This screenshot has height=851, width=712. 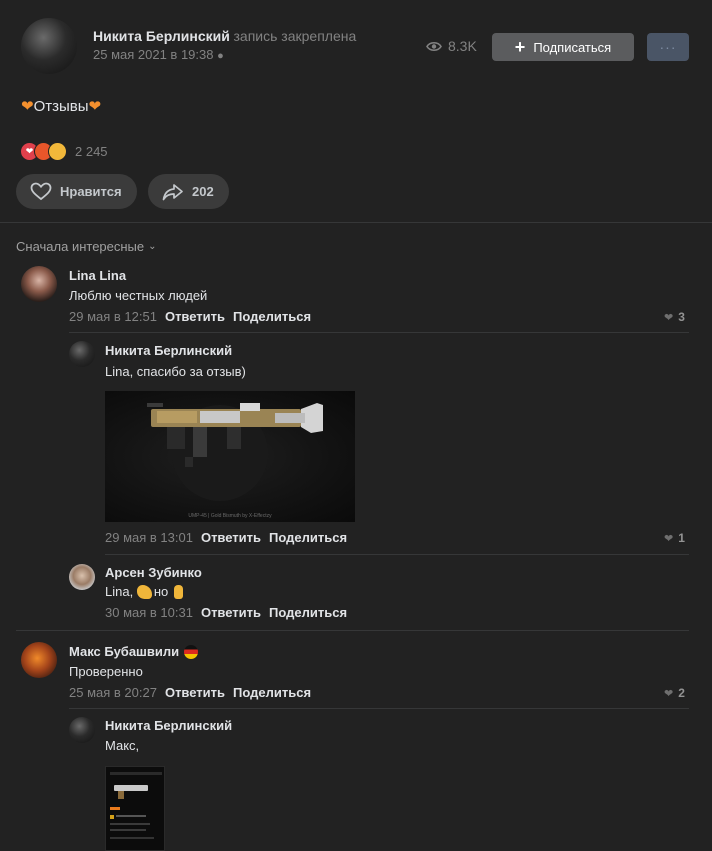 I want to click on comment-date: 25 мая в 20:27, so click(x=113, y=692).